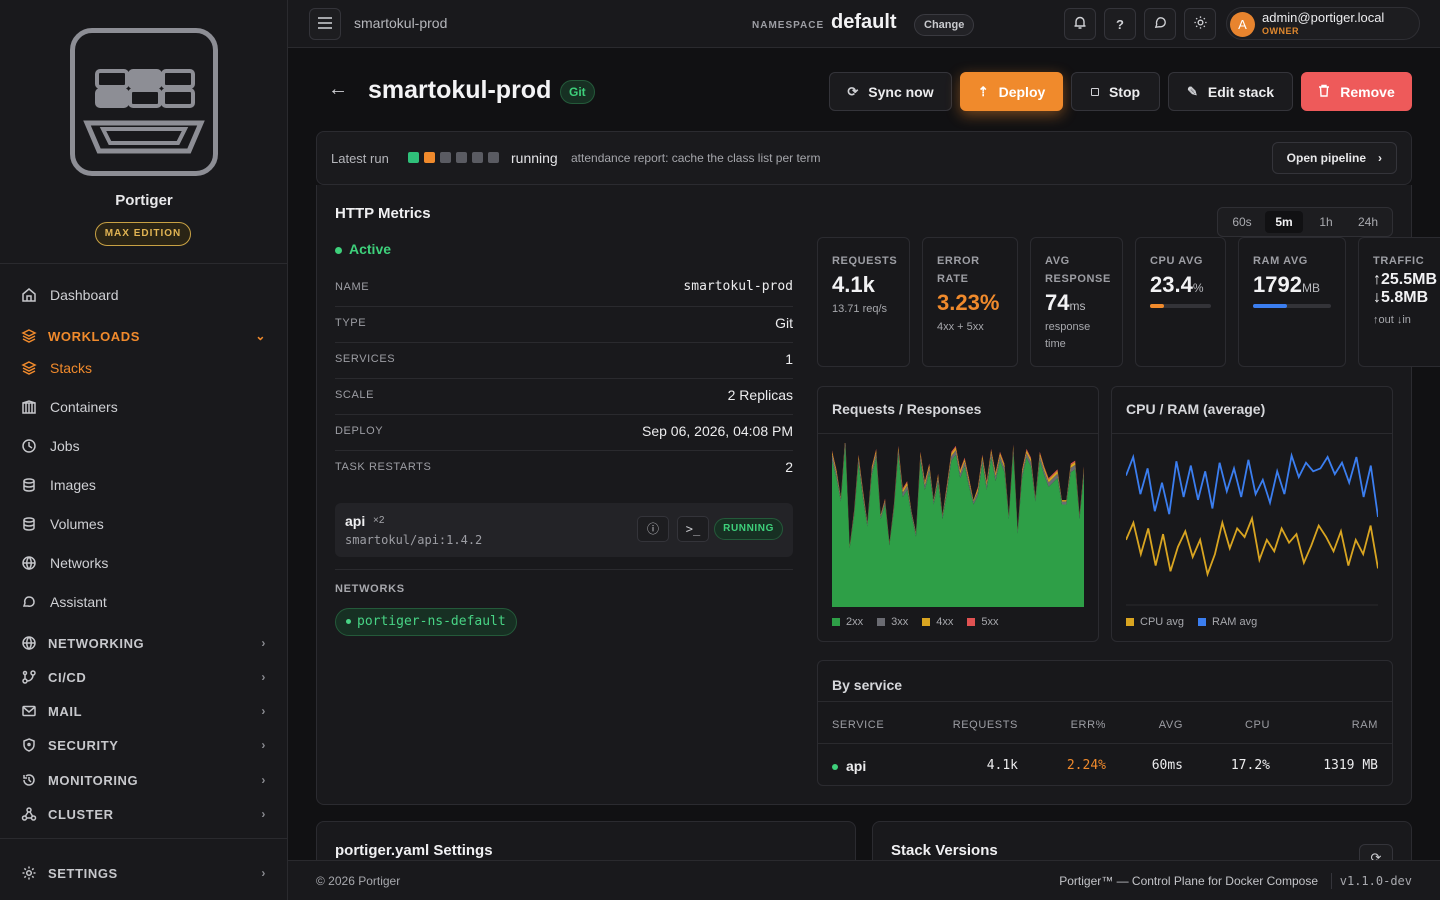 The image size is (1440, 900). I want to click on card-label-line: AVG, so click(1057, 261).